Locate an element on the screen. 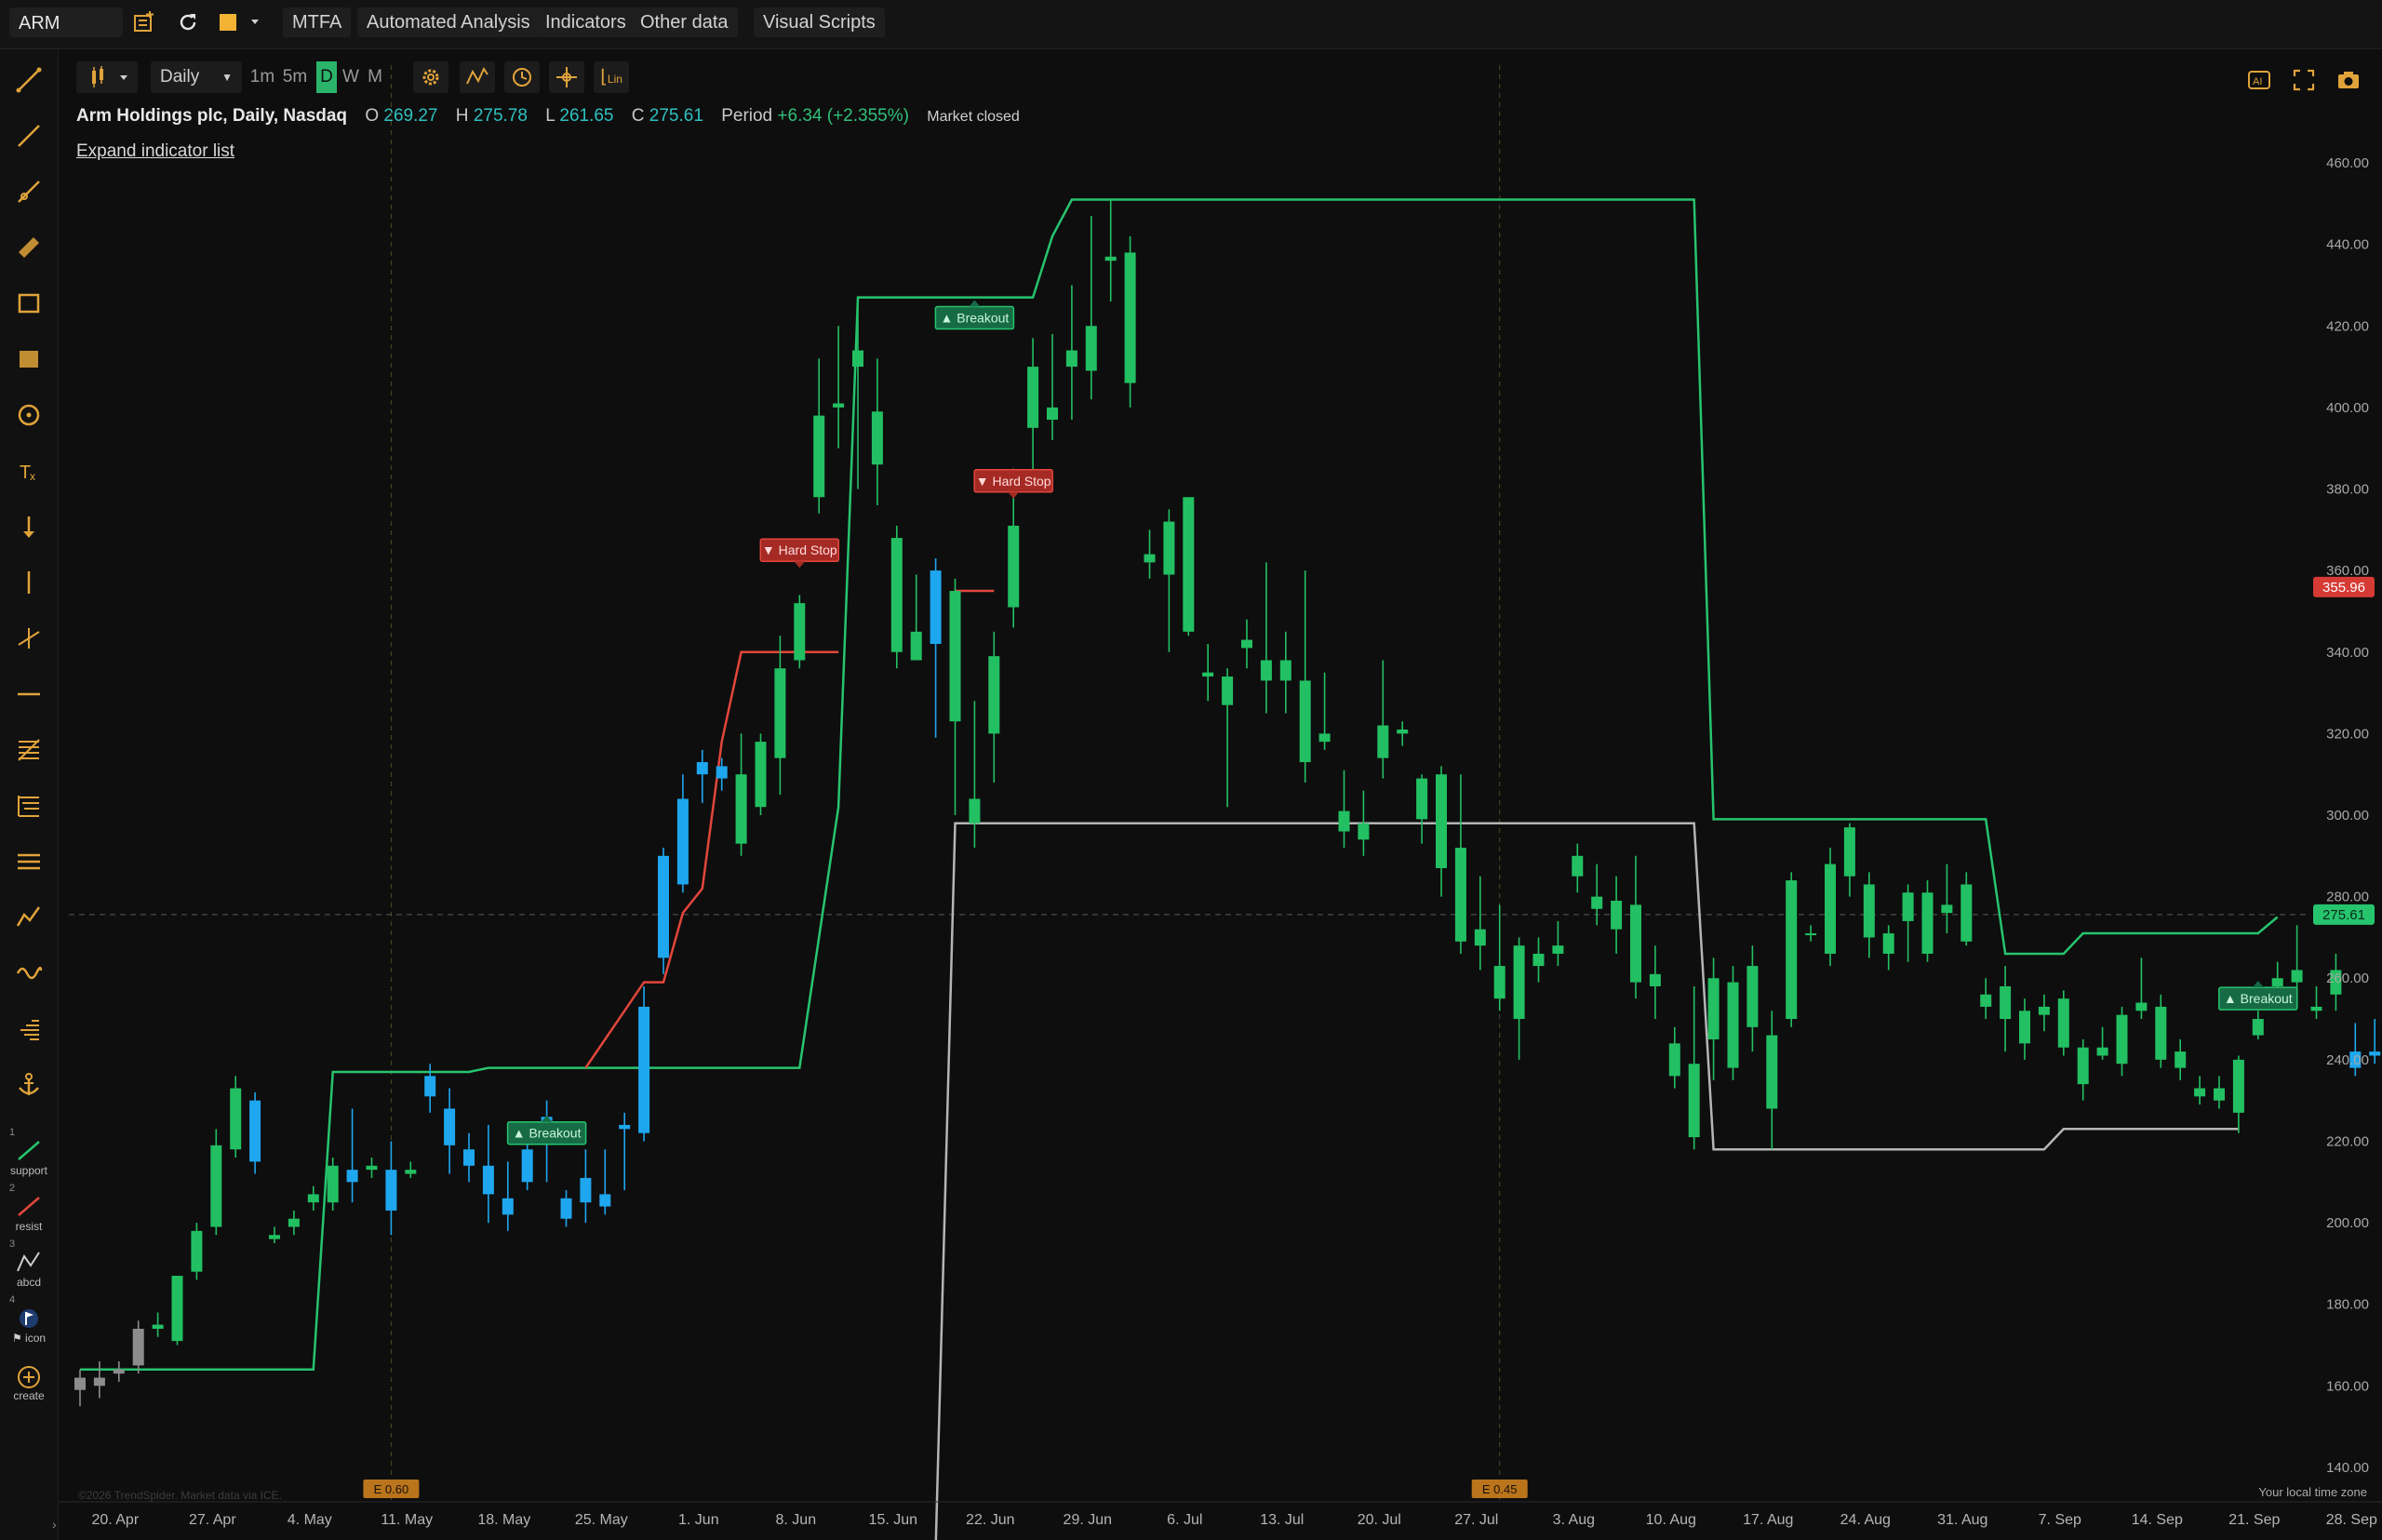 The image size is (2382, 1540). expand-indicator-list-link: Expand indicator list is located at coordinates (155, 152).